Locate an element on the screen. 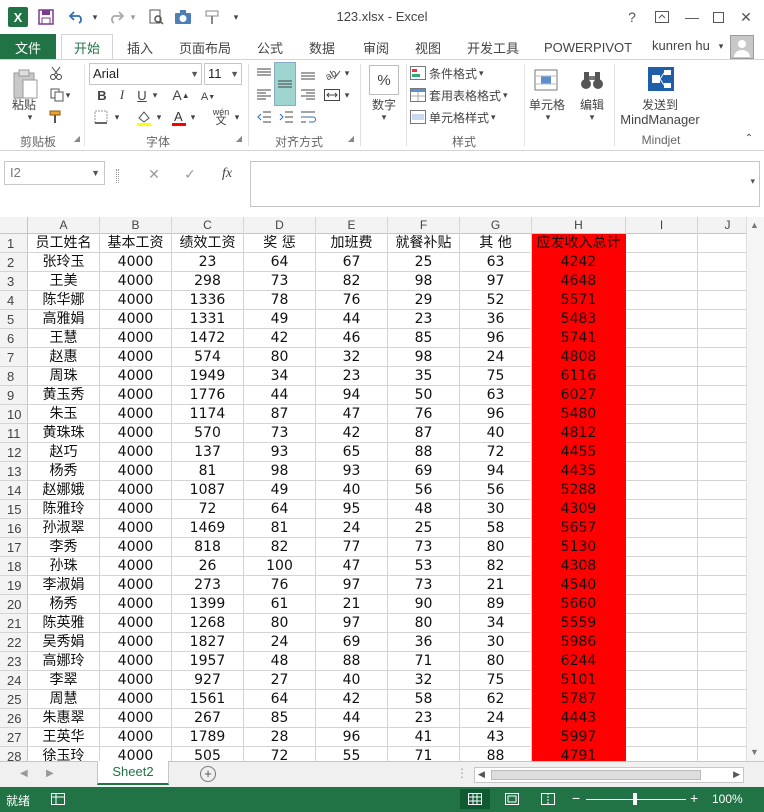 The height and width of the screenshot is (812, 764). cell: 陈英雅 is located at coordinates (64, 623).